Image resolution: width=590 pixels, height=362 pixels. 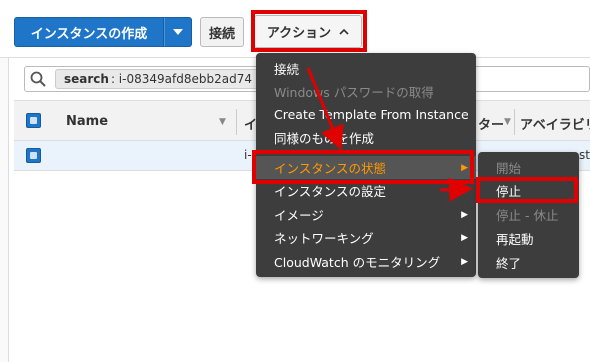 What do you see at coordinates (287, 69) in the screenshot?
I see `menu-item-label: 接続` at bounding box center [287, 69].